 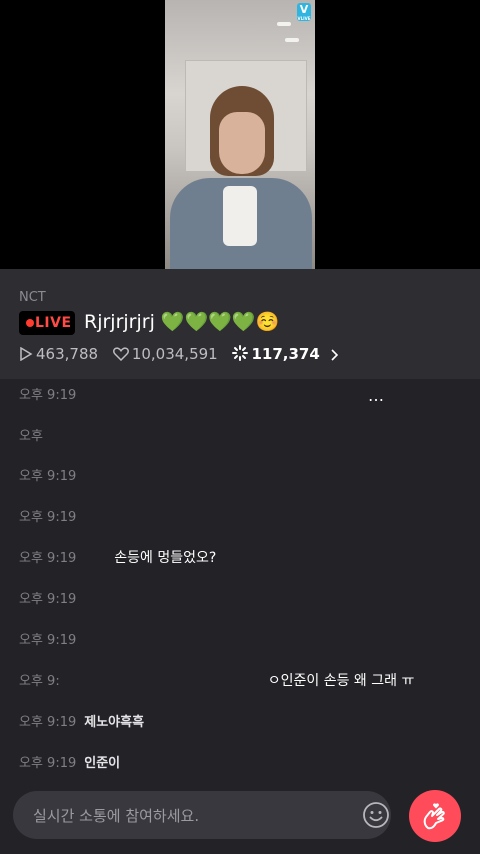 I want to click on vlive-logo: V VLIVE, so click(x=304, y=12).